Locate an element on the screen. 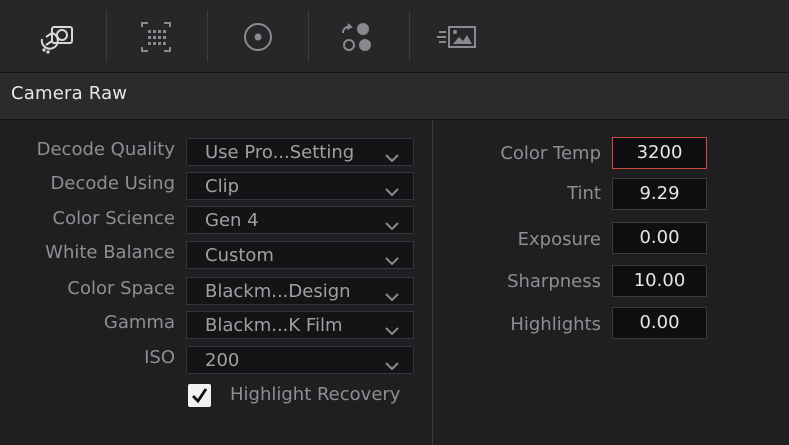  color-science-dropdown: Gen 4 is located at coordinates (300, 220).